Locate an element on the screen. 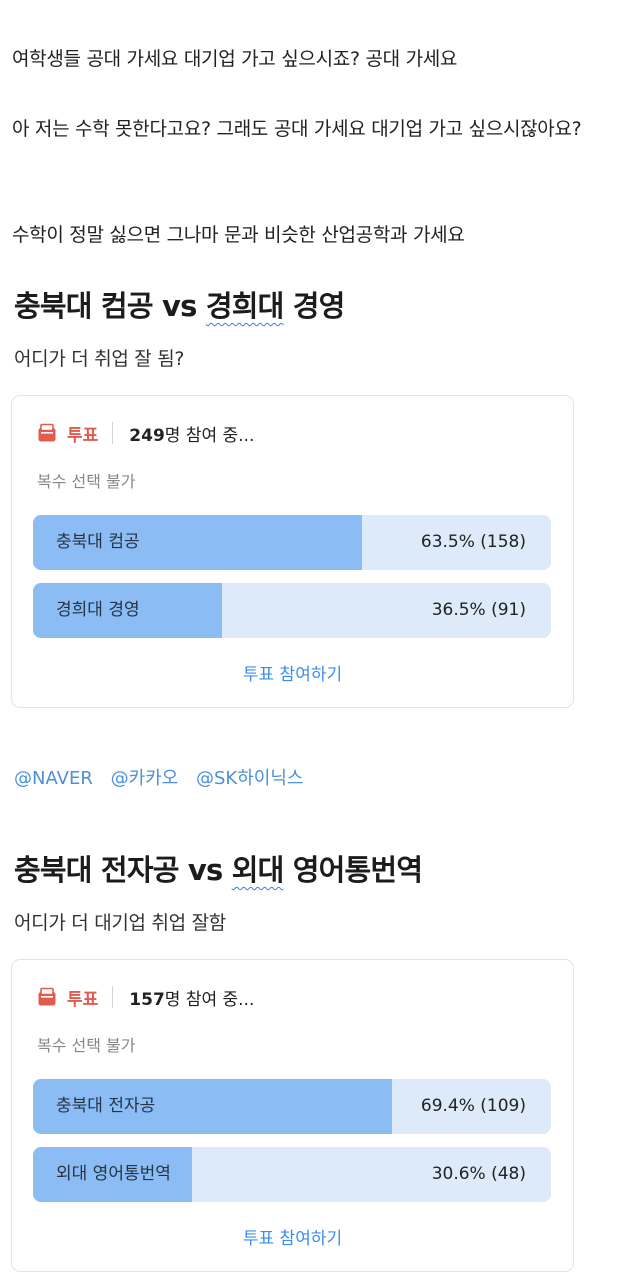 Image resolution: width=640 pixels, height=1280 pixels. poll-option: 경희대 경영 36.5% (91) is located at coordinates (292, 610).